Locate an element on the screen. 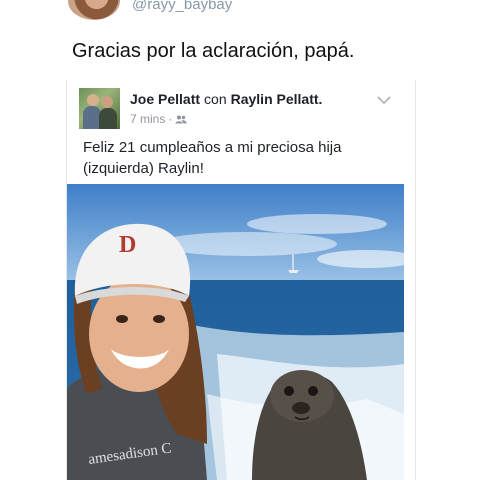  post-text-line-2: (izquierda) Raylin! is located at coordinates (143, 168).